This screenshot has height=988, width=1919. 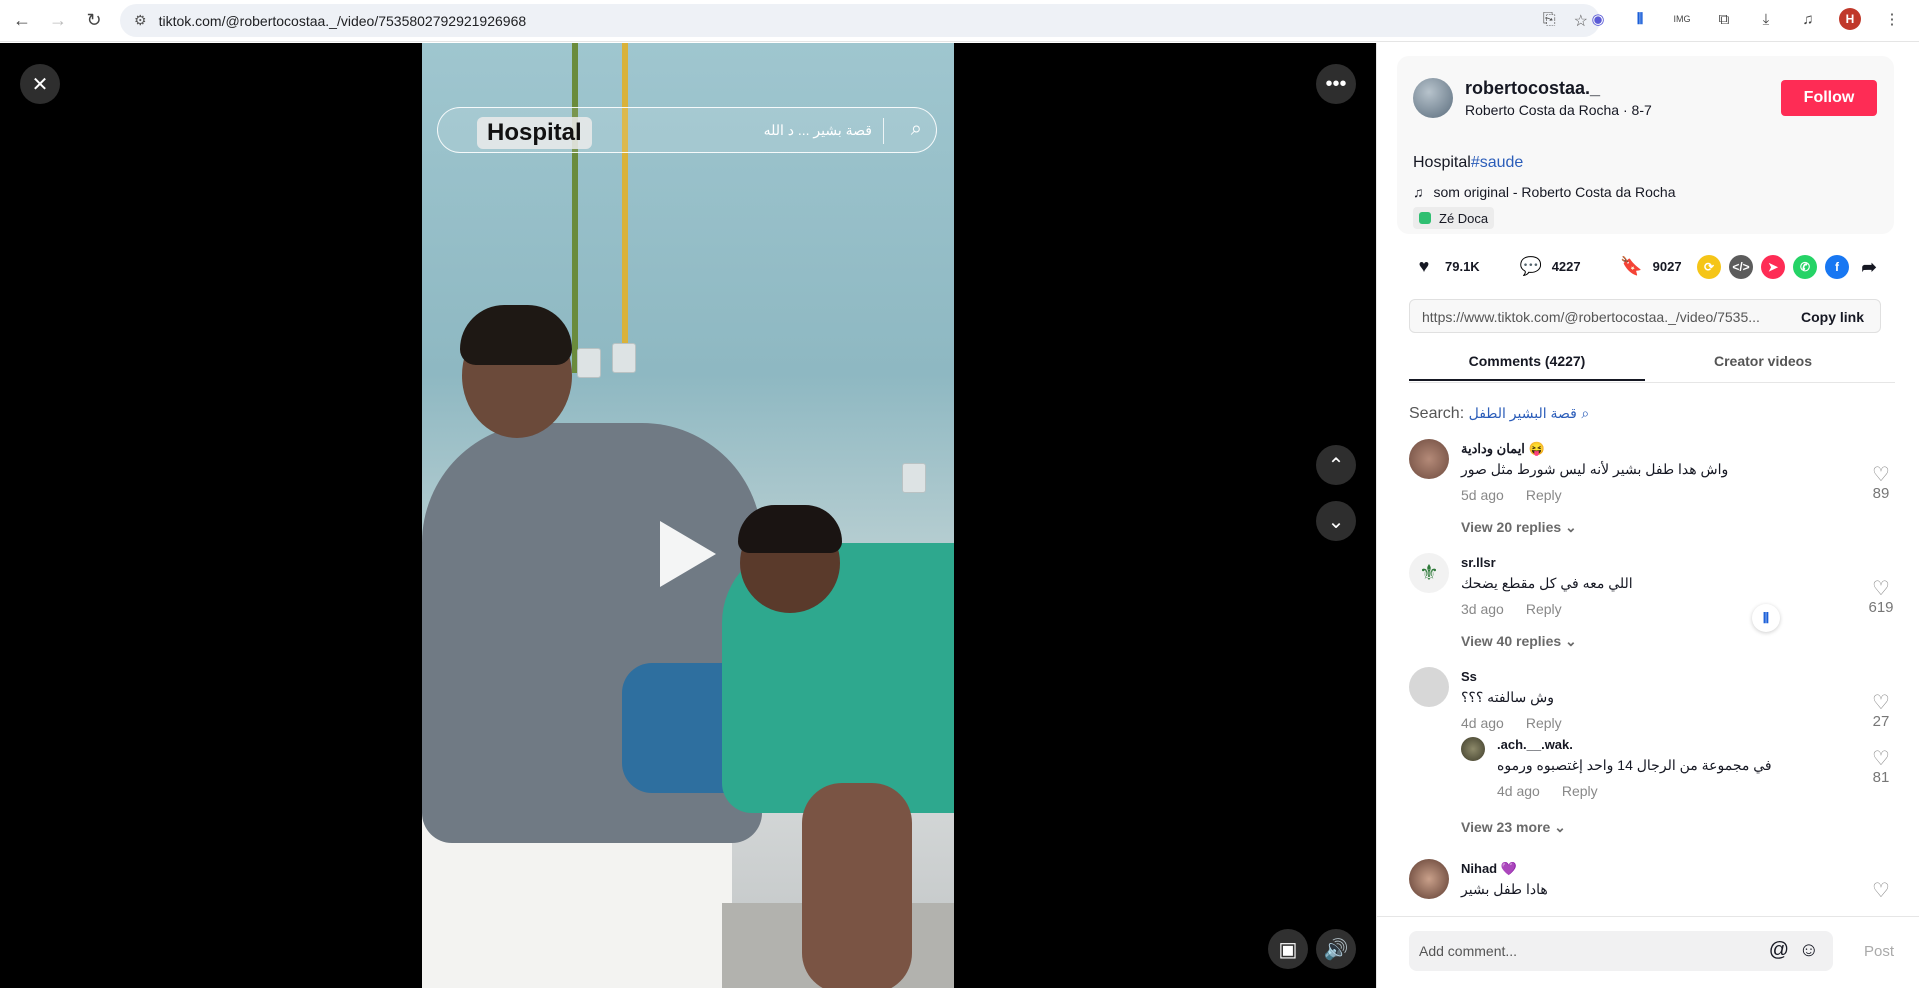 I want to click on comment-username: Ss, so click(x=1469, y=676).